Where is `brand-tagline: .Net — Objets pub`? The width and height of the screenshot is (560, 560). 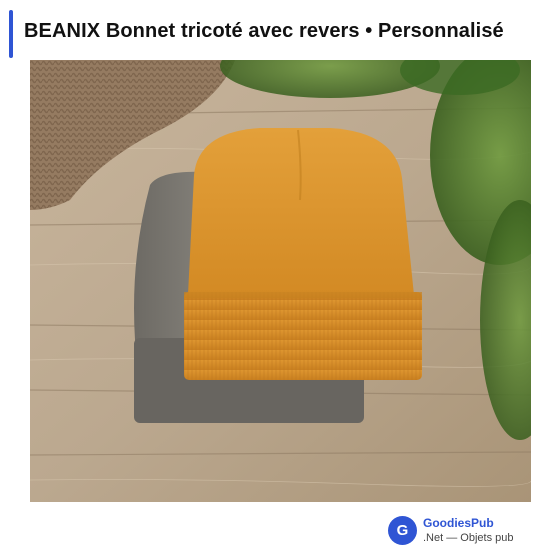 brand-tagline: .Net — Objets pub is located at coordinates (468, 538).